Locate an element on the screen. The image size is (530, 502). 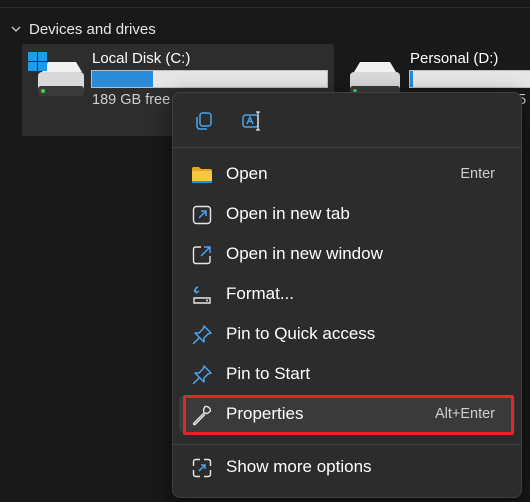
rename-button is located at coordinates (252, 121).